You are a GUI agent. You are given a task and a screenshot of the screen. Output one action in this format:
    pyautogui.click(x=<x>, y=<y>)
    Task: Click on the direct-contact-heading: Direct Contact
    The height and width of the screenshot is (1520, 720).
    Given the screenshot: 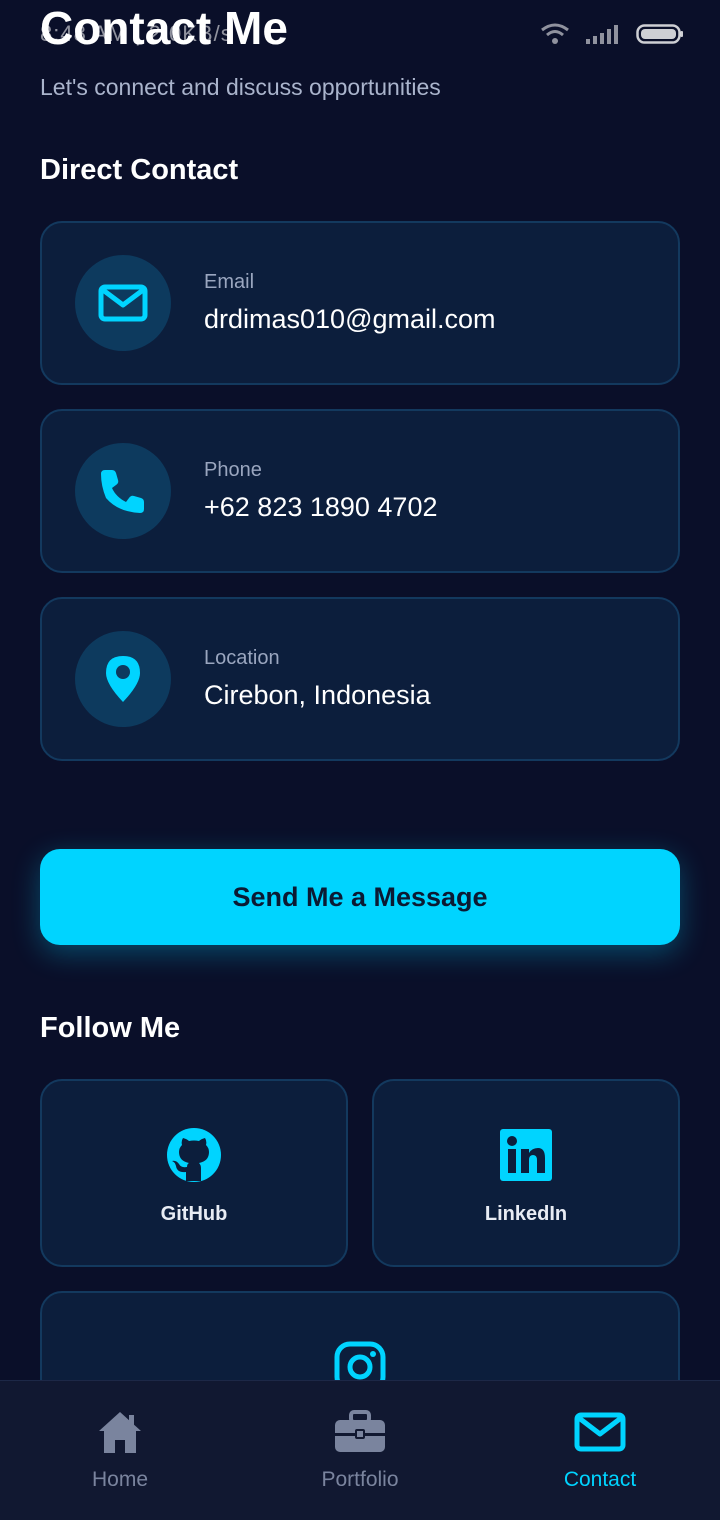 What is the action you would take?
    pyautogui.click(x=139, y=170)
    